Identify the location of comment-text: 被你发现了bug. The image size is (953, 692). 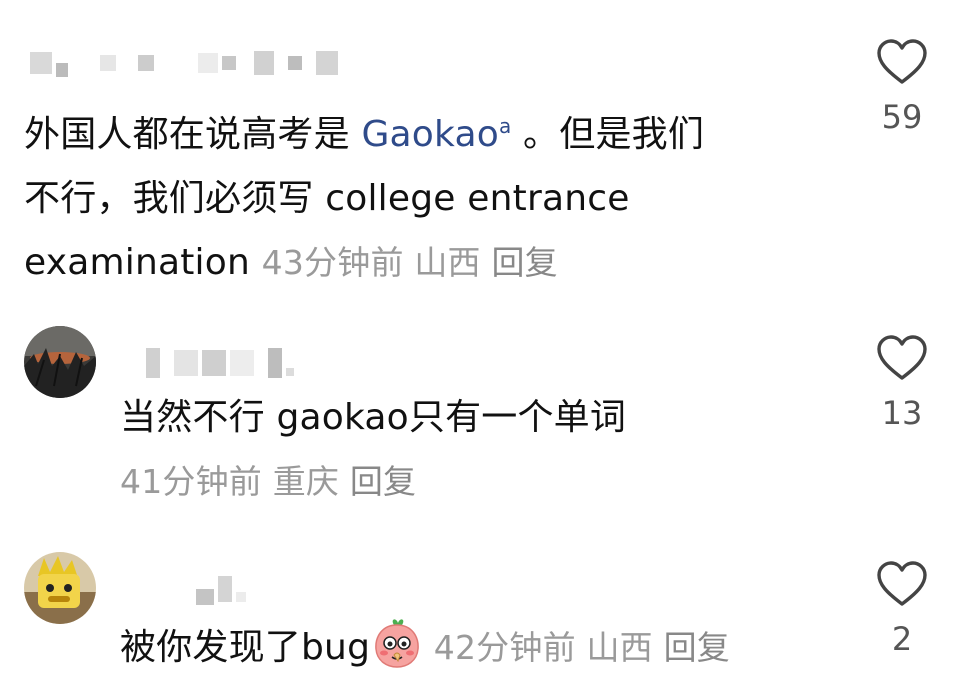
(245, 647).